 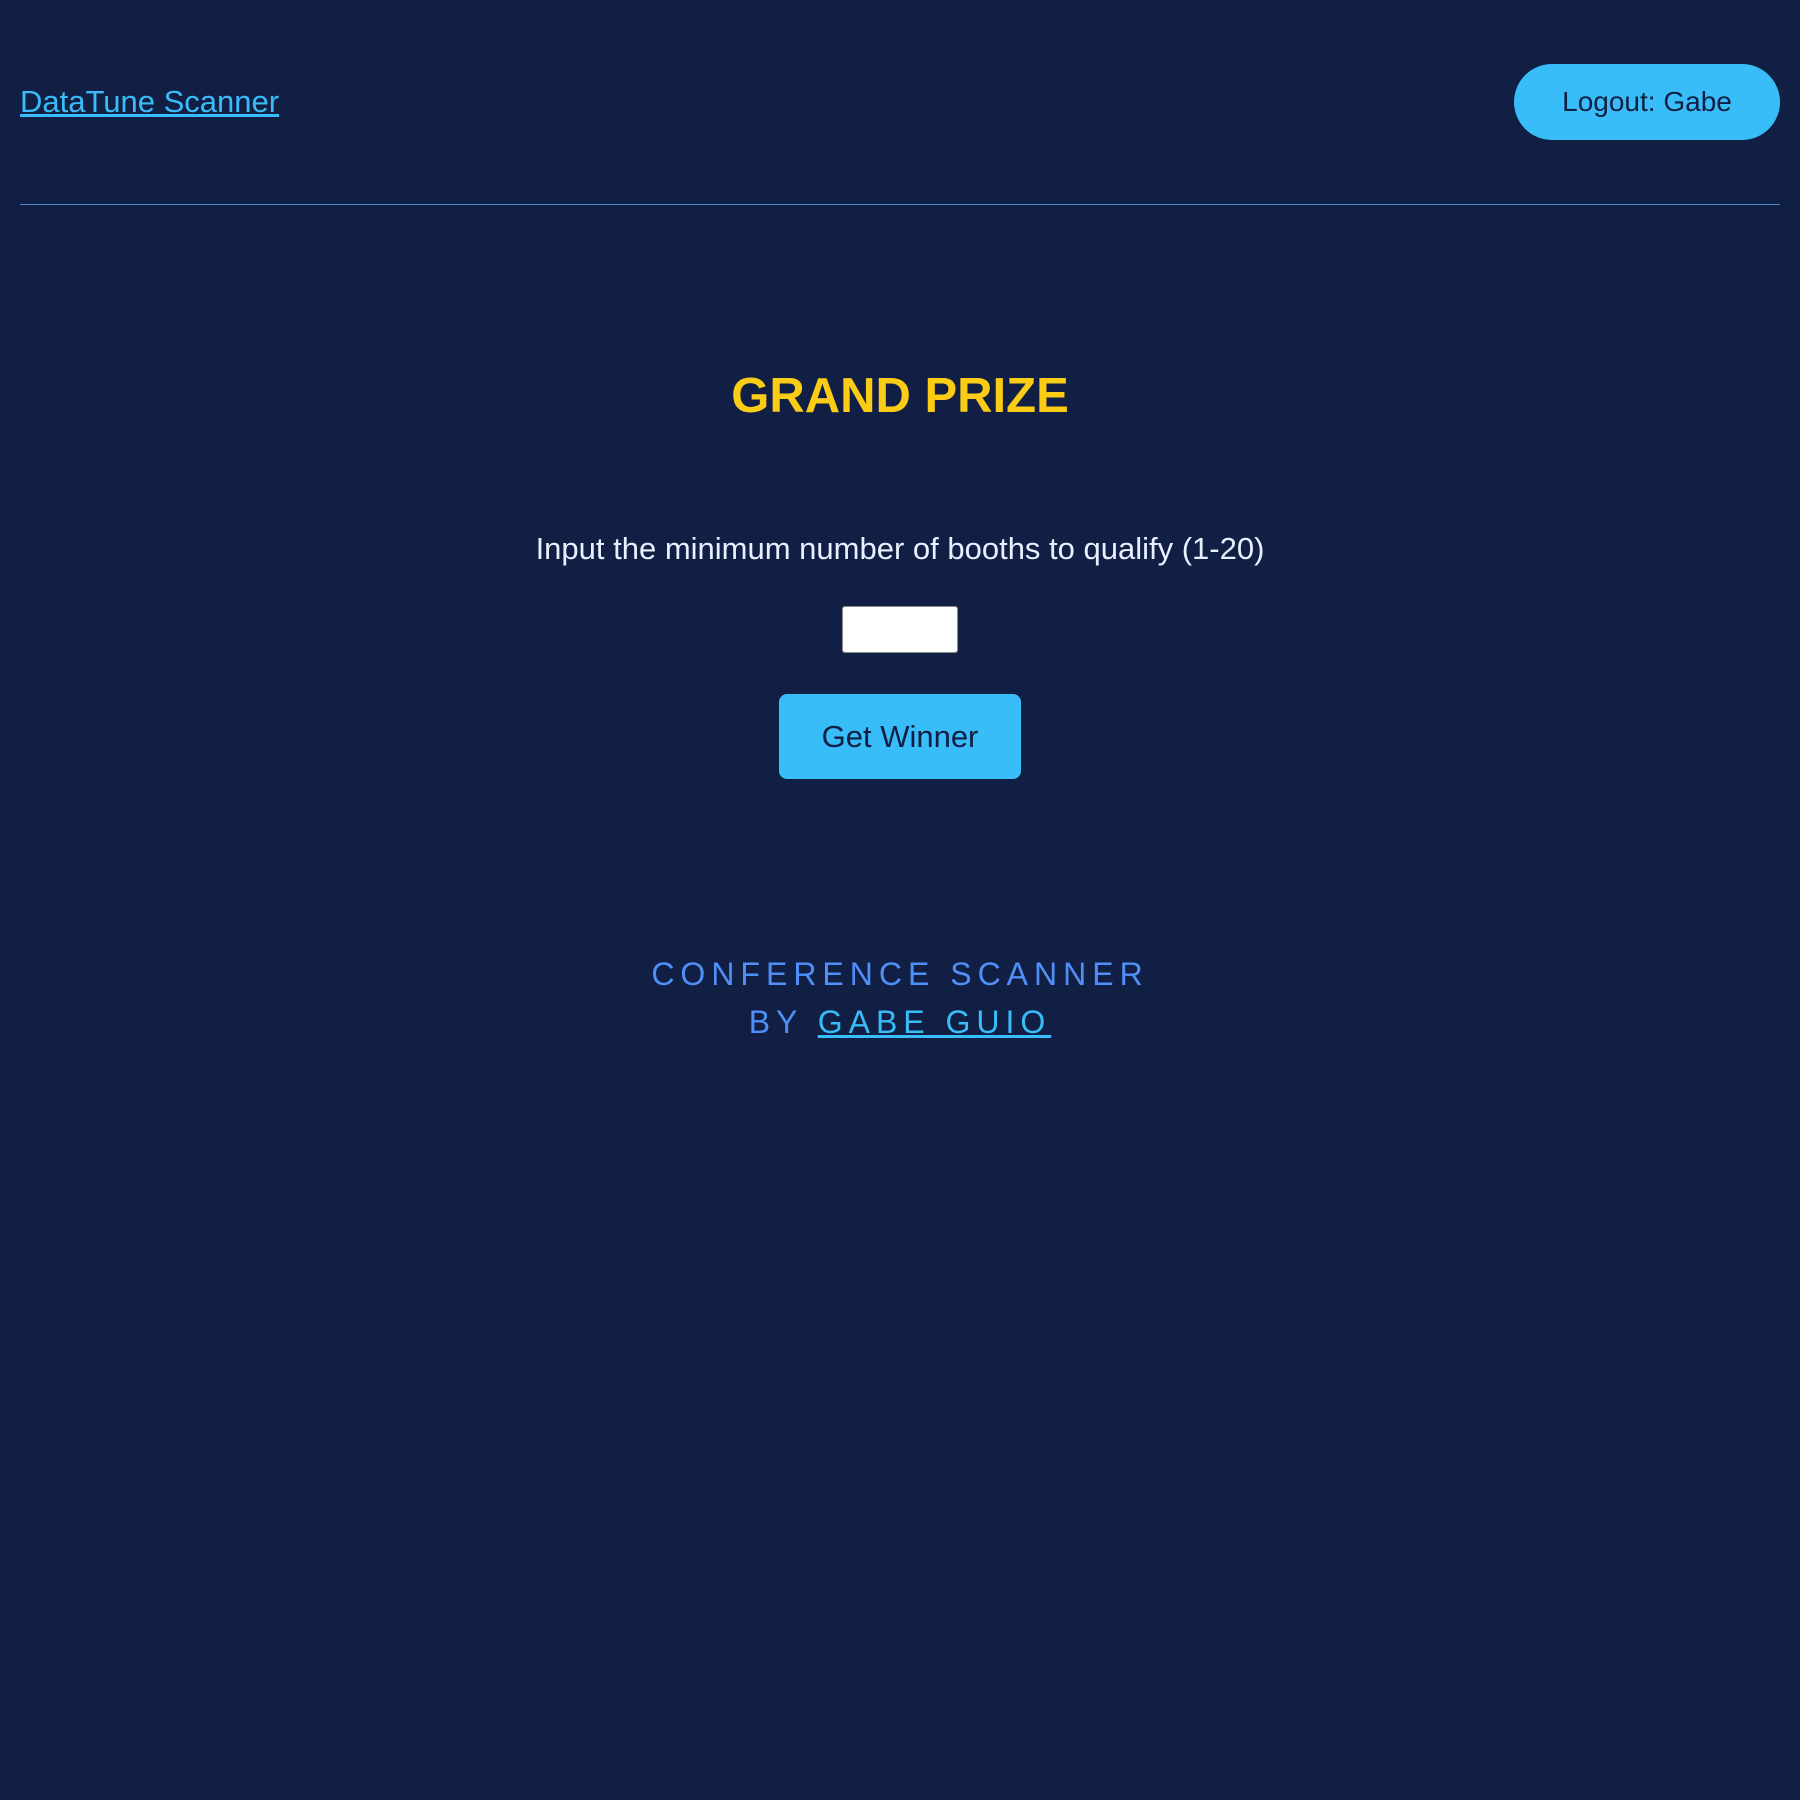 I want to click on footer: CONFERENCE SCANNER BY GABE GUIO, so click(x=900, y=998).